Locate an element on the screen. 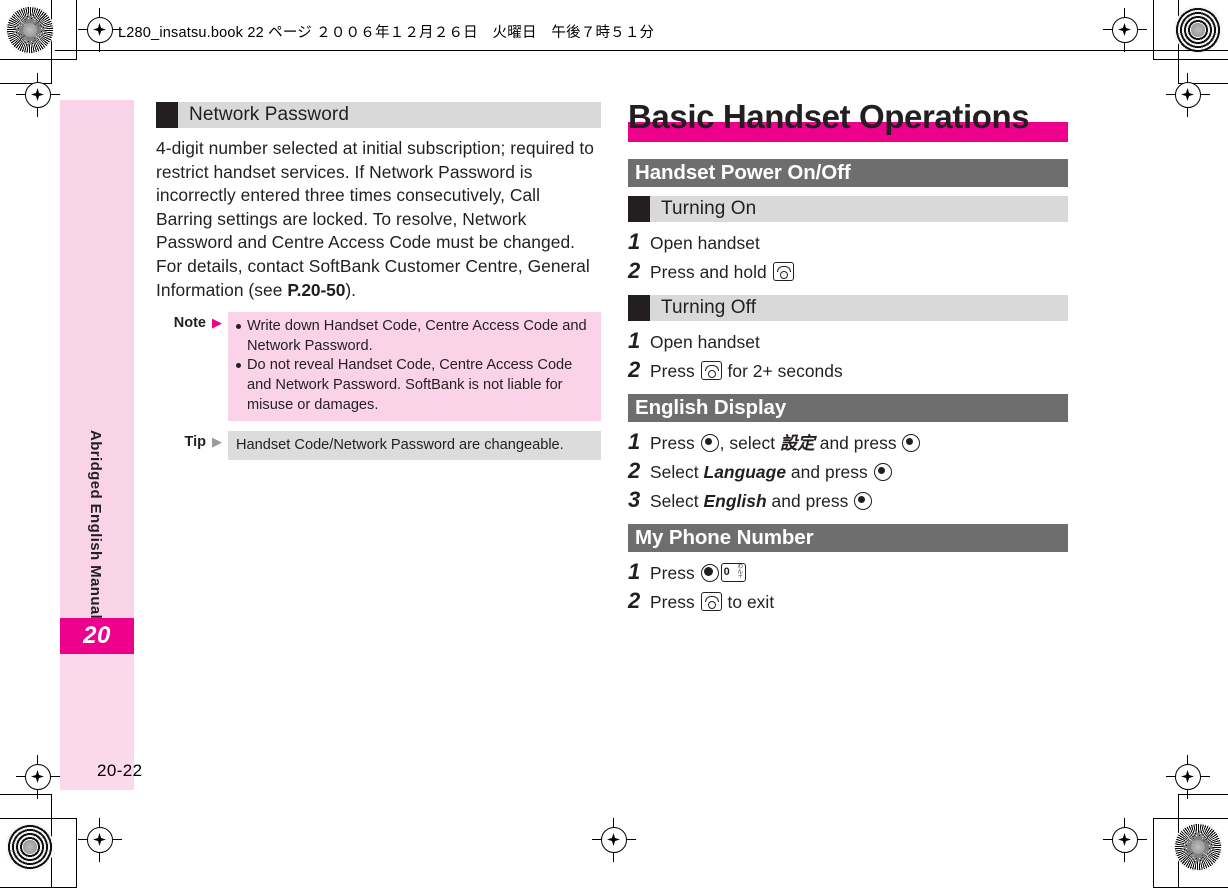 The image size is (1228, 888). list-item: 1 Press , select 設定 and press is located at coordinates (848, 442).